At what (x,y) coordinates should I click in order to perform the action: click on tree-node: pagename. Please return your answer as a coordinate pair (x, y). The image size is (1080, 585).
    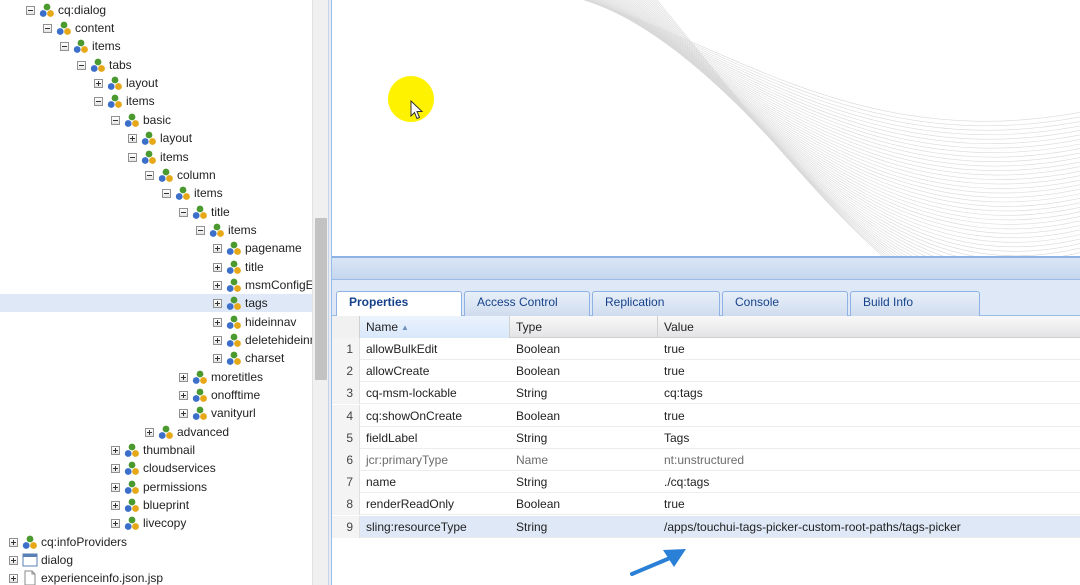
    Looking at the image, I should click on (156, 248).